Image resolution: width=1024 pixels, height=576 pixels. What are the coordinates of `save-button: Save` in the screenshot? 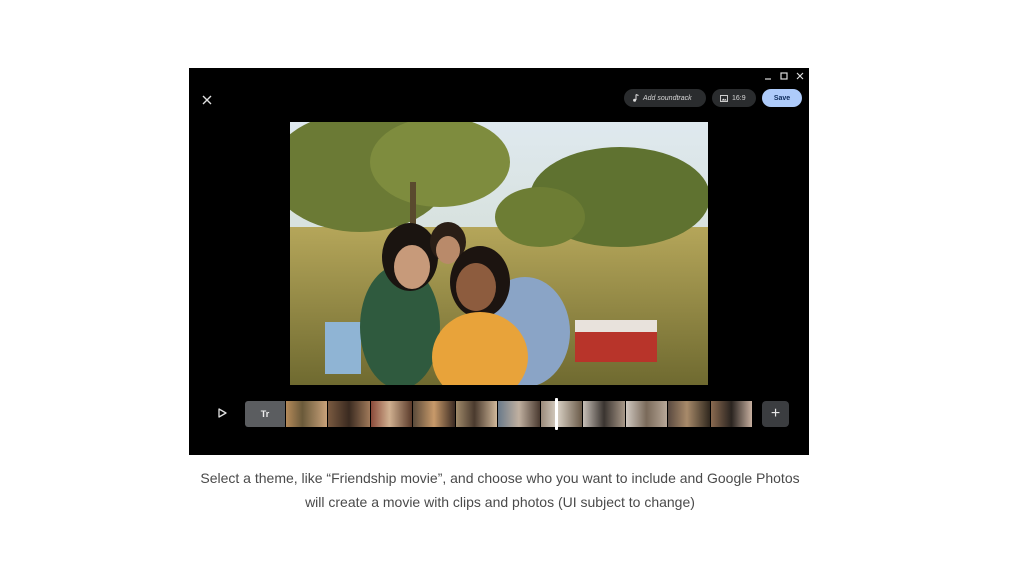 It's located at (782, 98).